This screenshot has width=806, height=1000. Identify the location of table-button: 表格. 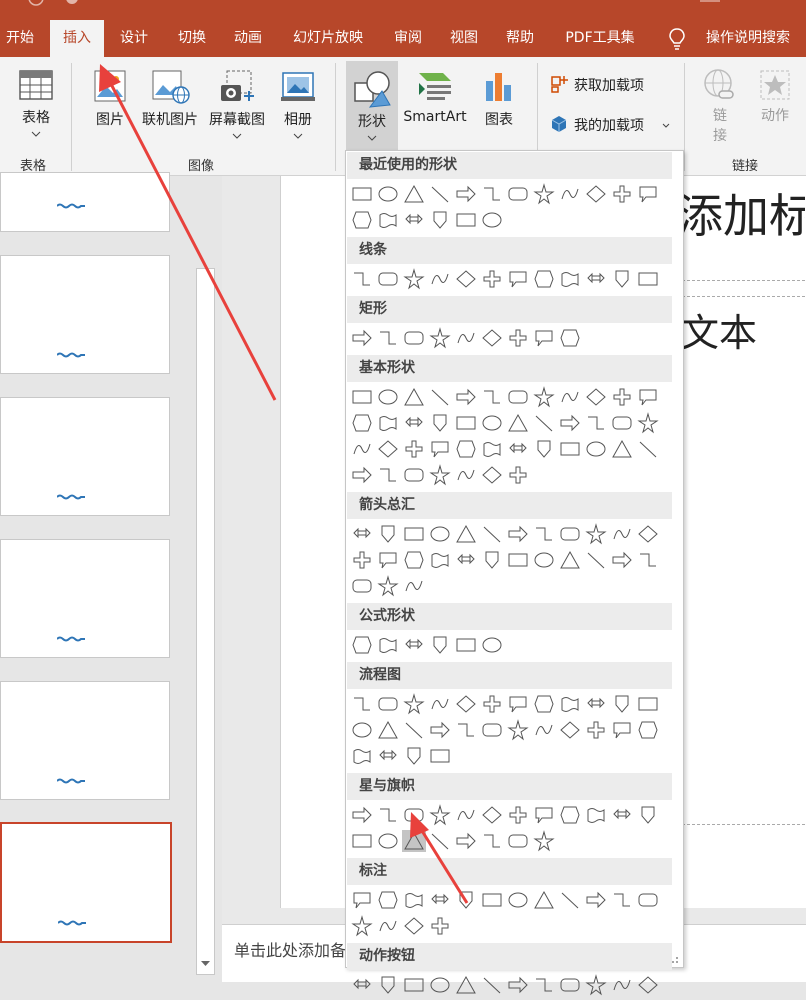
(36, 103).